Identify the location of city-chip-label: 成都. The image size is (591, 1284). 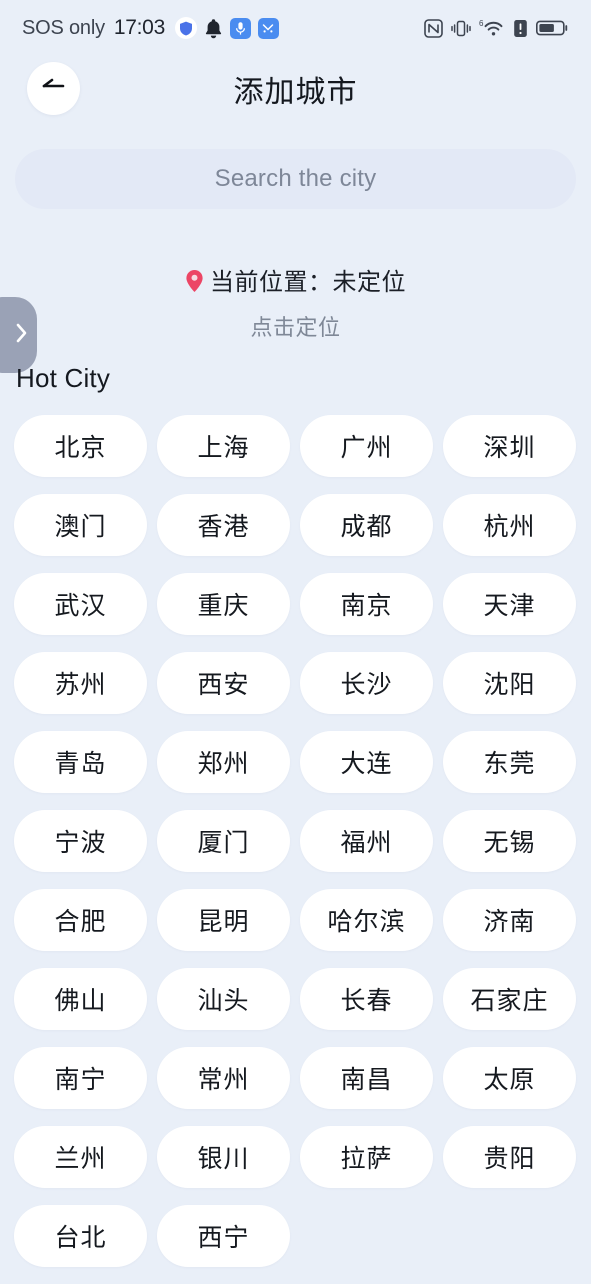
(366, 527).